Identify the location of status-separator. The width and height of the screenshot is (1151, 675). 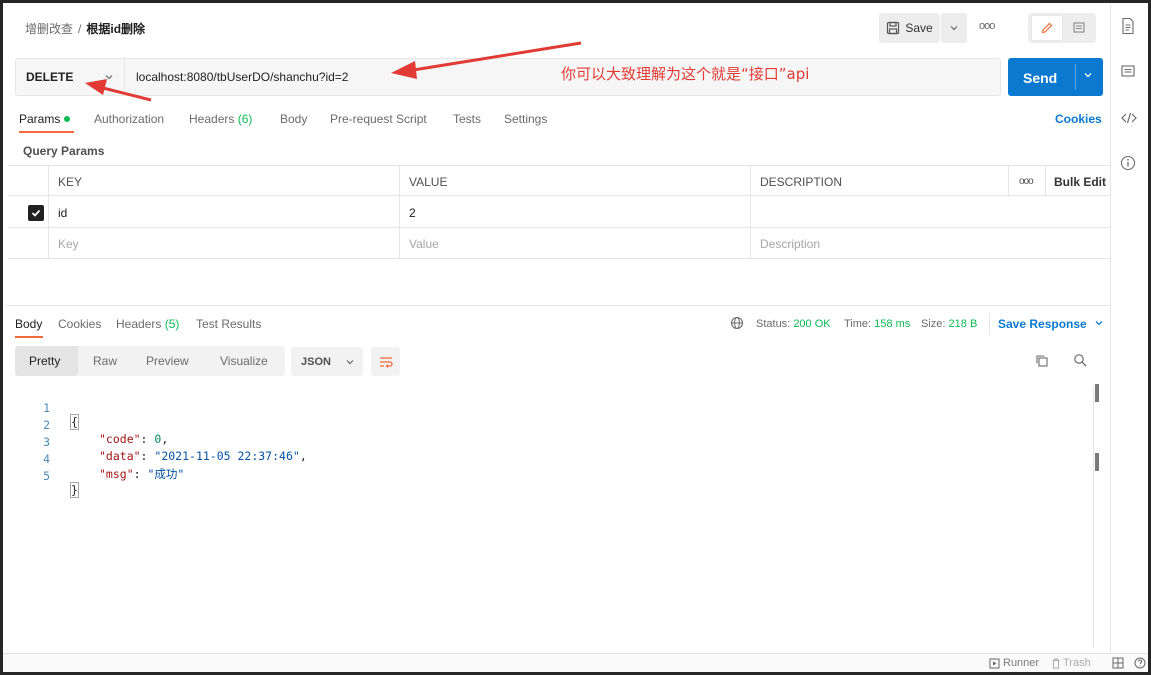
(989, 324).